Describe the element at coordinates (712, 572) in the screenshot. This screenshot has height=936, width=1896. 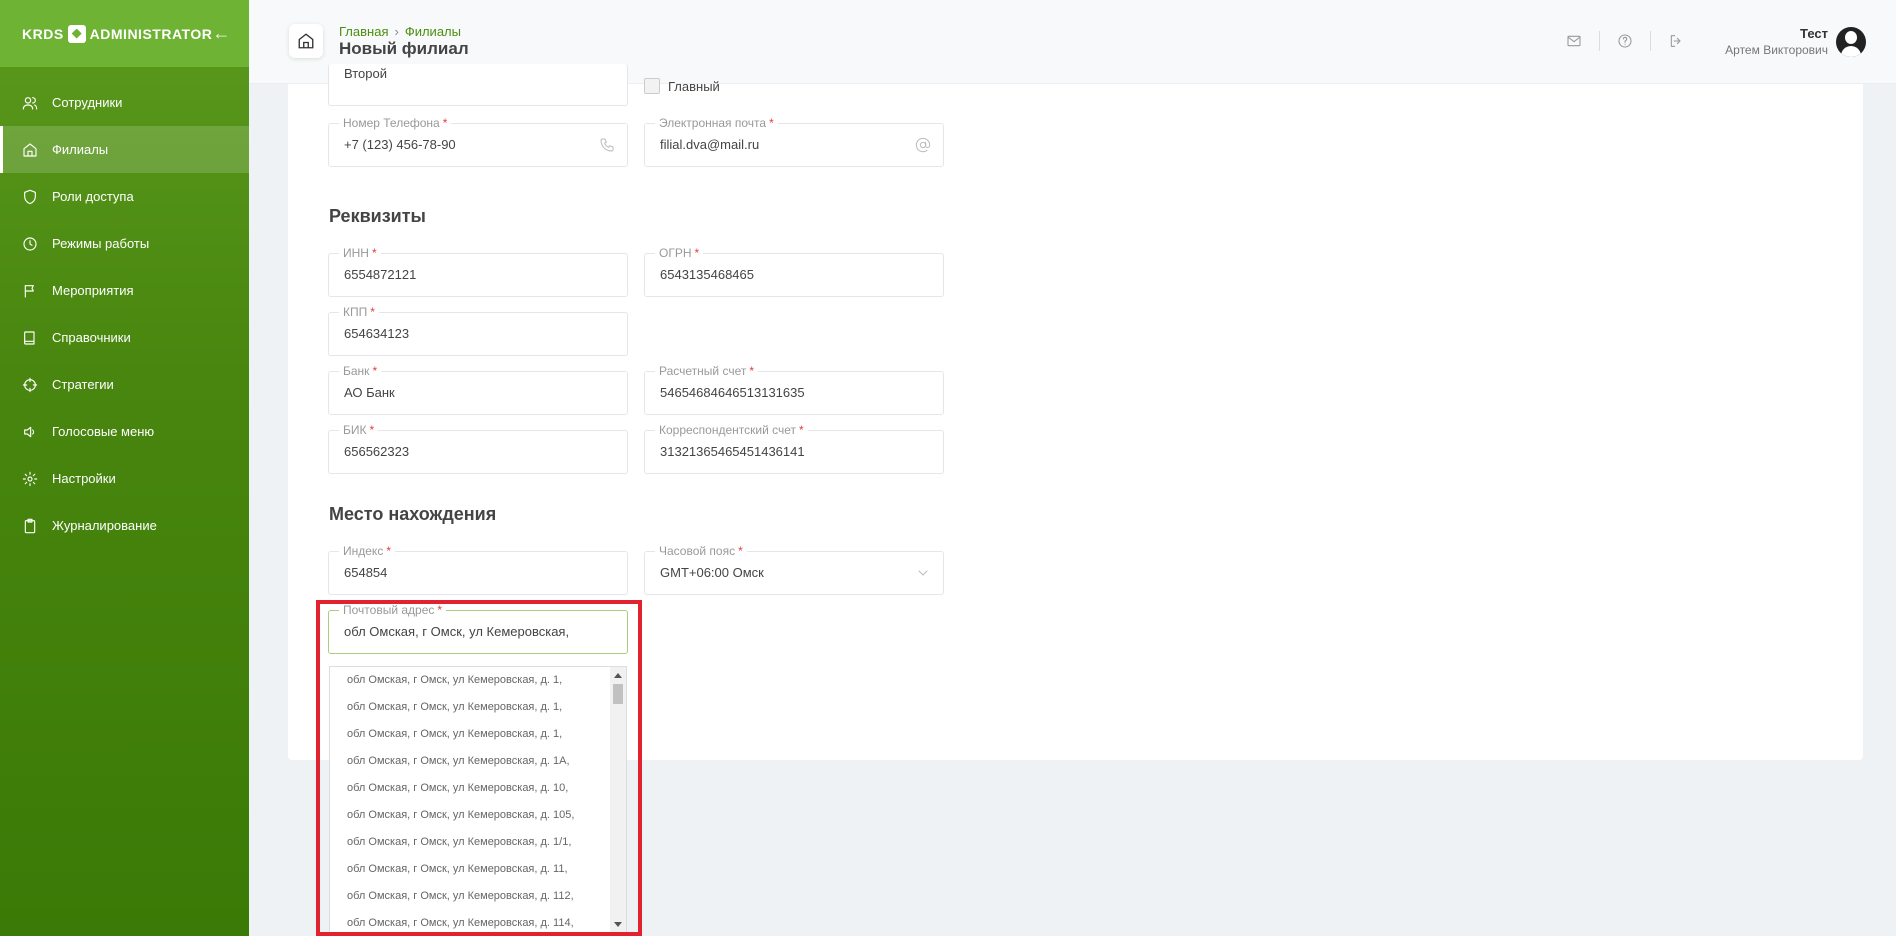
I see `timezone-value: GMT+06:00 Омск` at that location.